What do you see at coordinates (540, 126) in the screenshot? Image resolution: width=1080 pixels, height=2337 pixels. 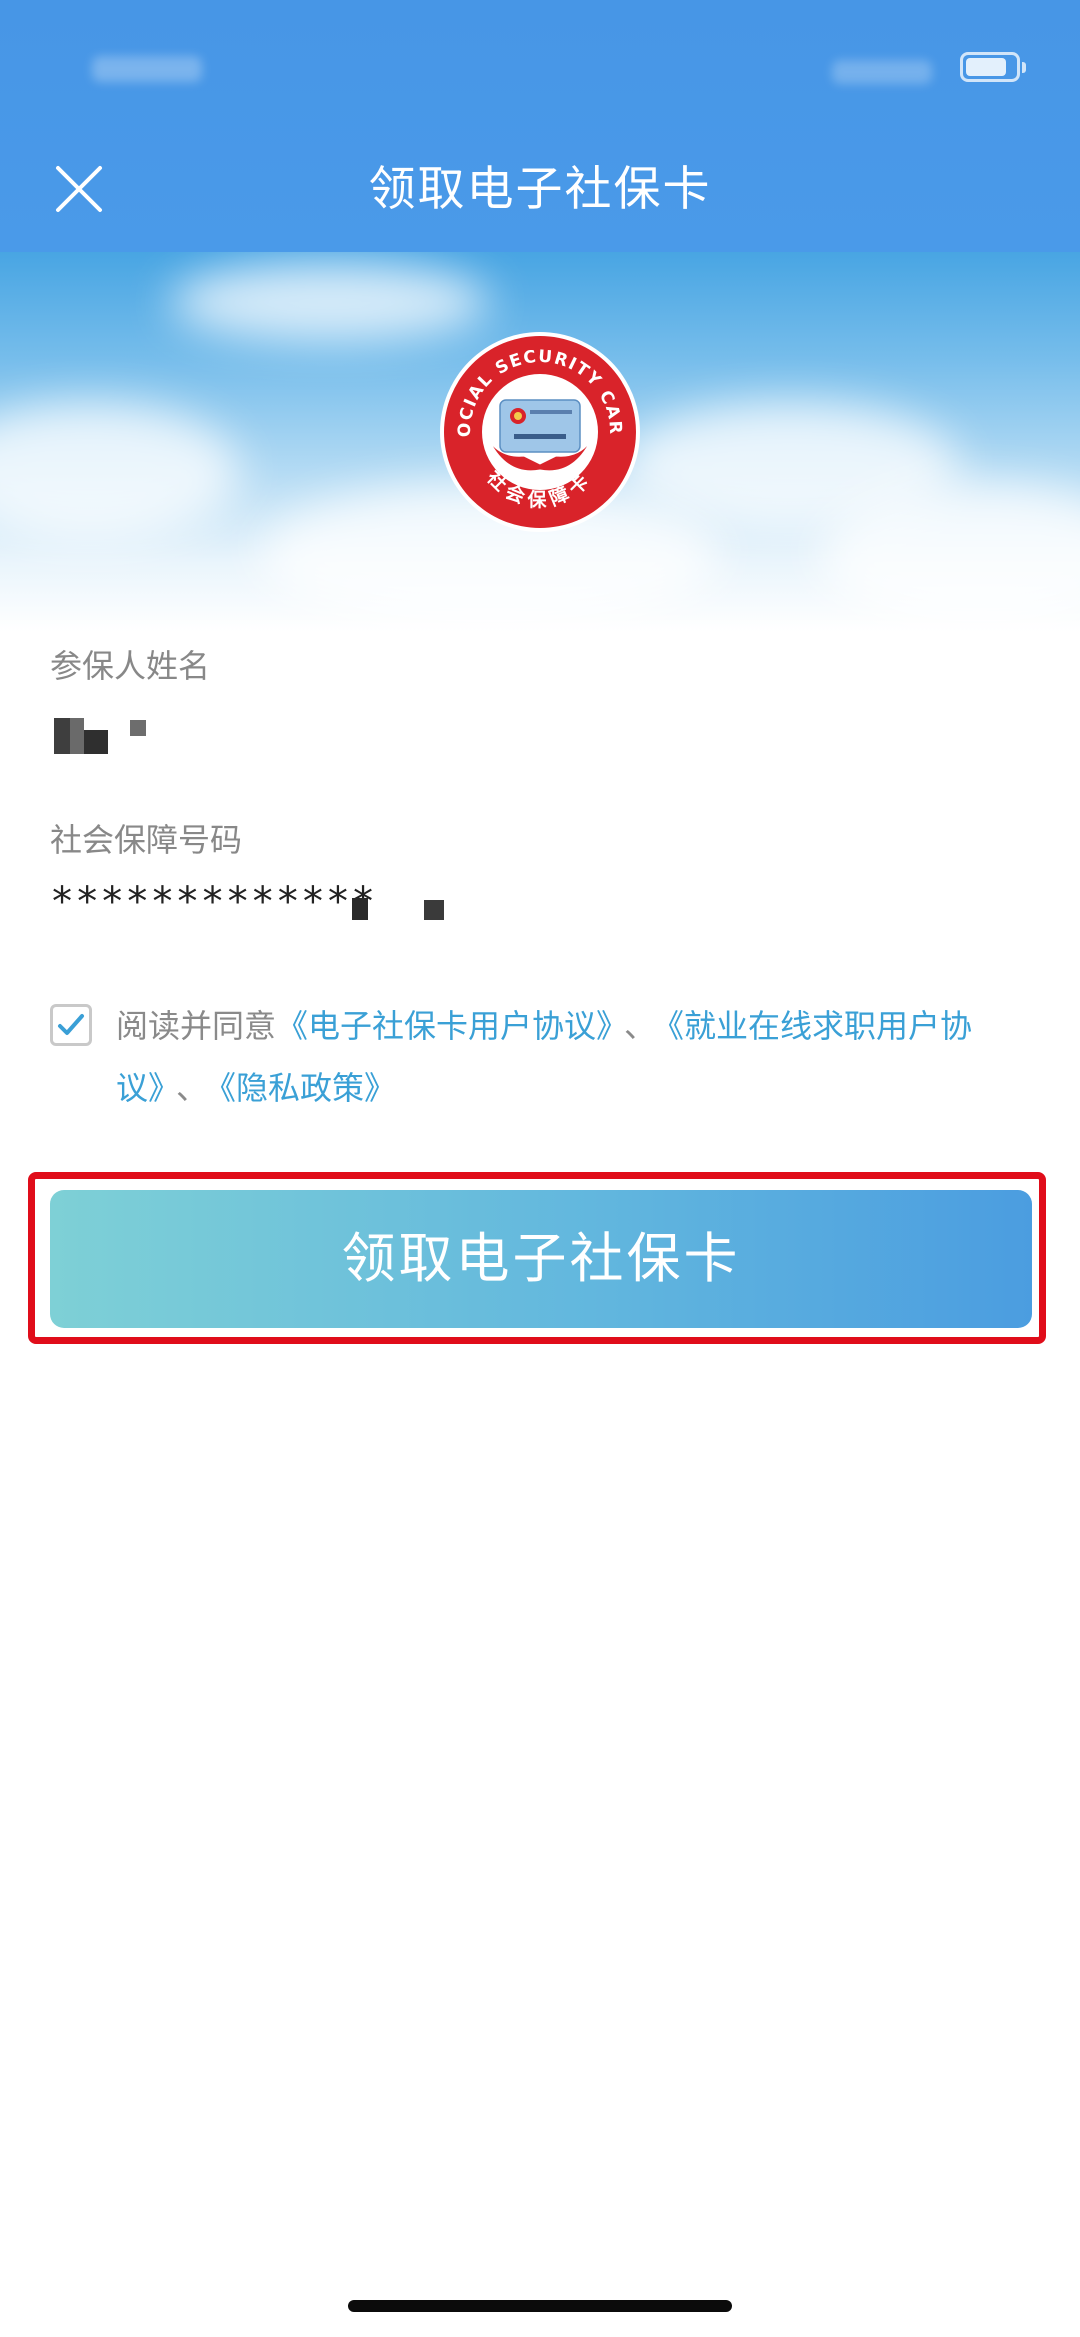 I see `app-header: 领取电子社保卡` at bounding box center [540, 126].